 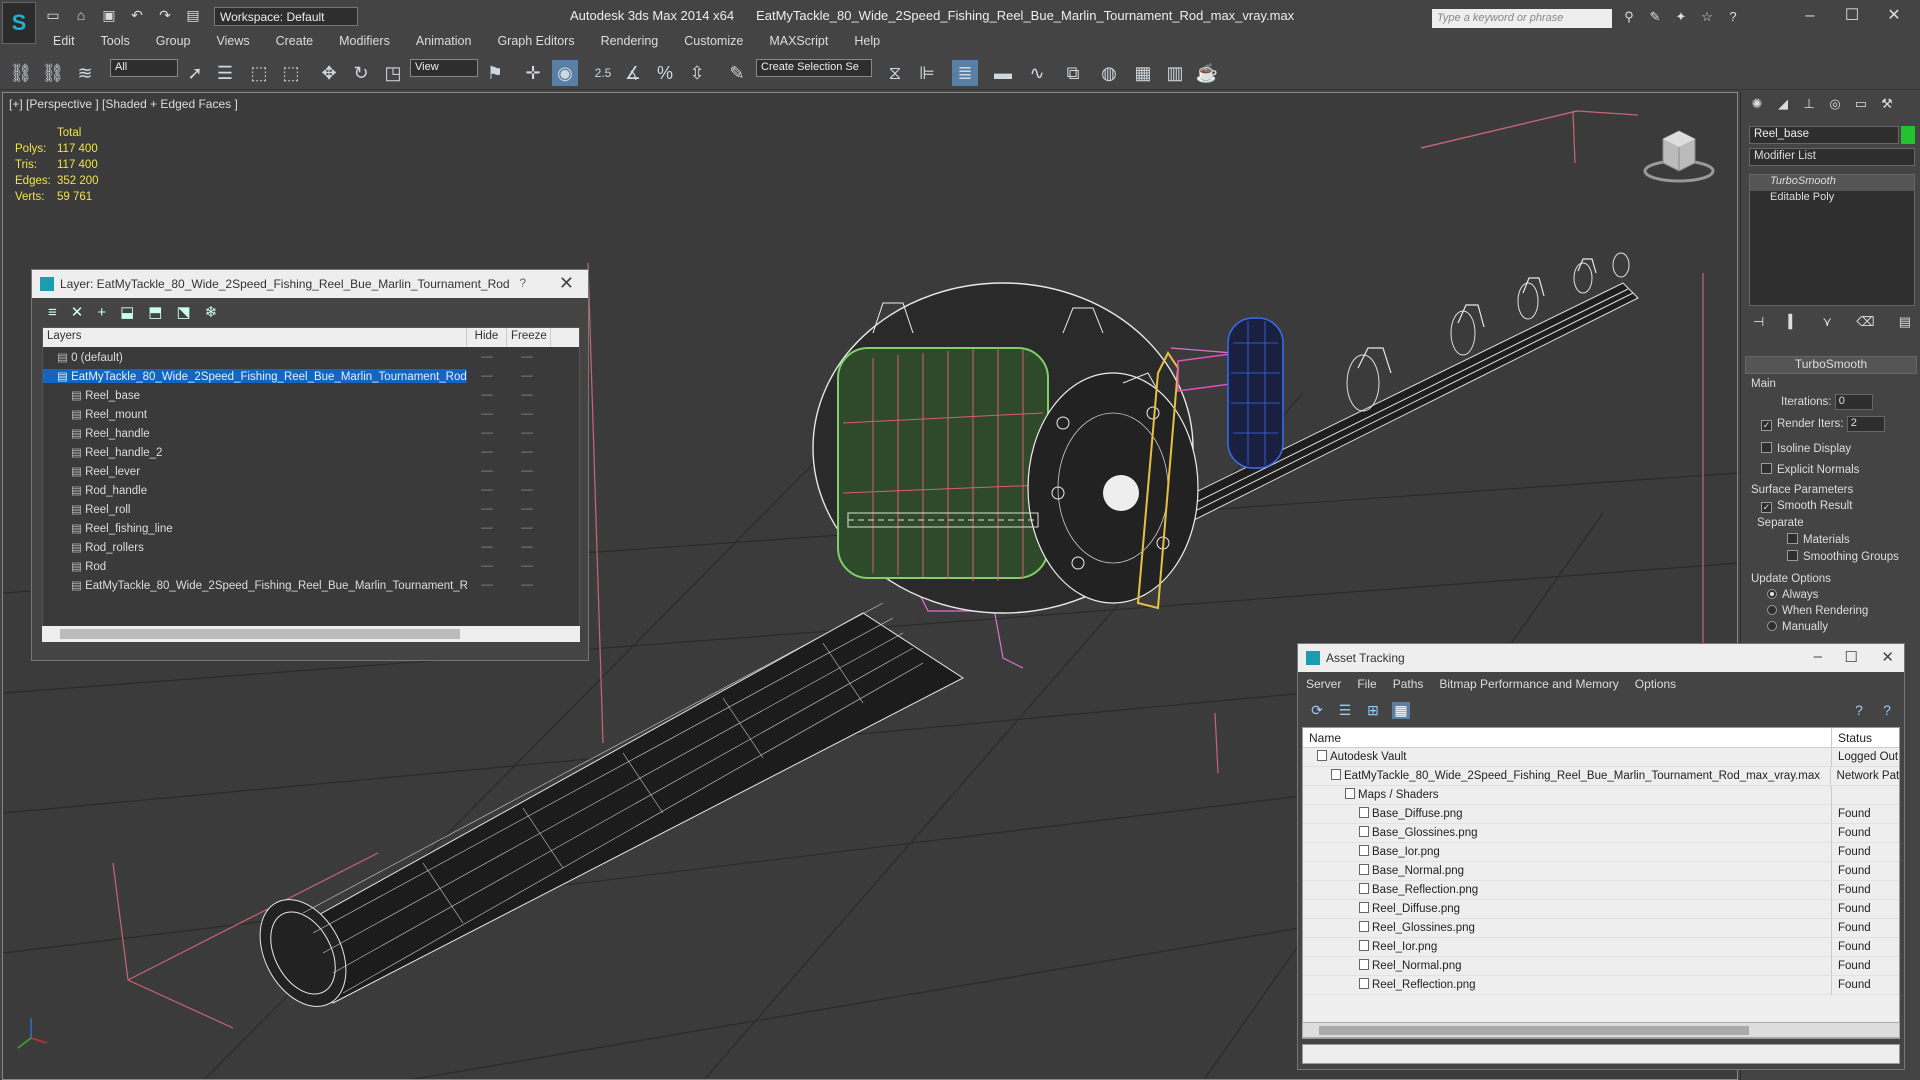 I want to click on highlight-selected-icon: ⬒, so click(x=155, y=312).